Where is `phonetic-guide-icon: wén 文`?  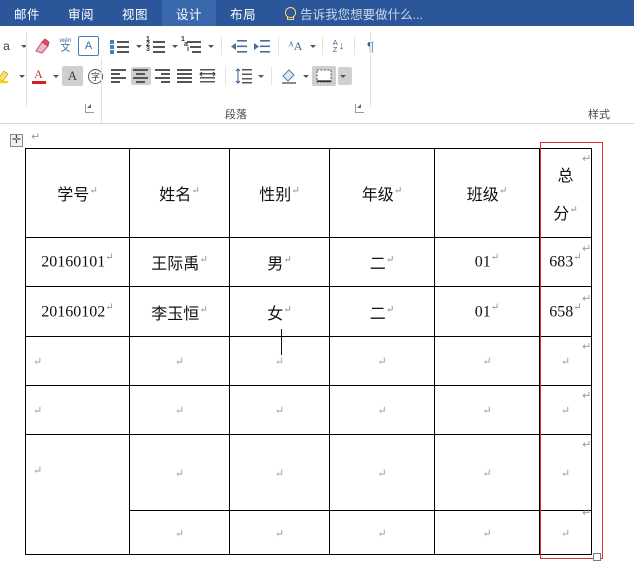
phonetic-guide-icon: wén 文 is located at coordinates (65, 46).